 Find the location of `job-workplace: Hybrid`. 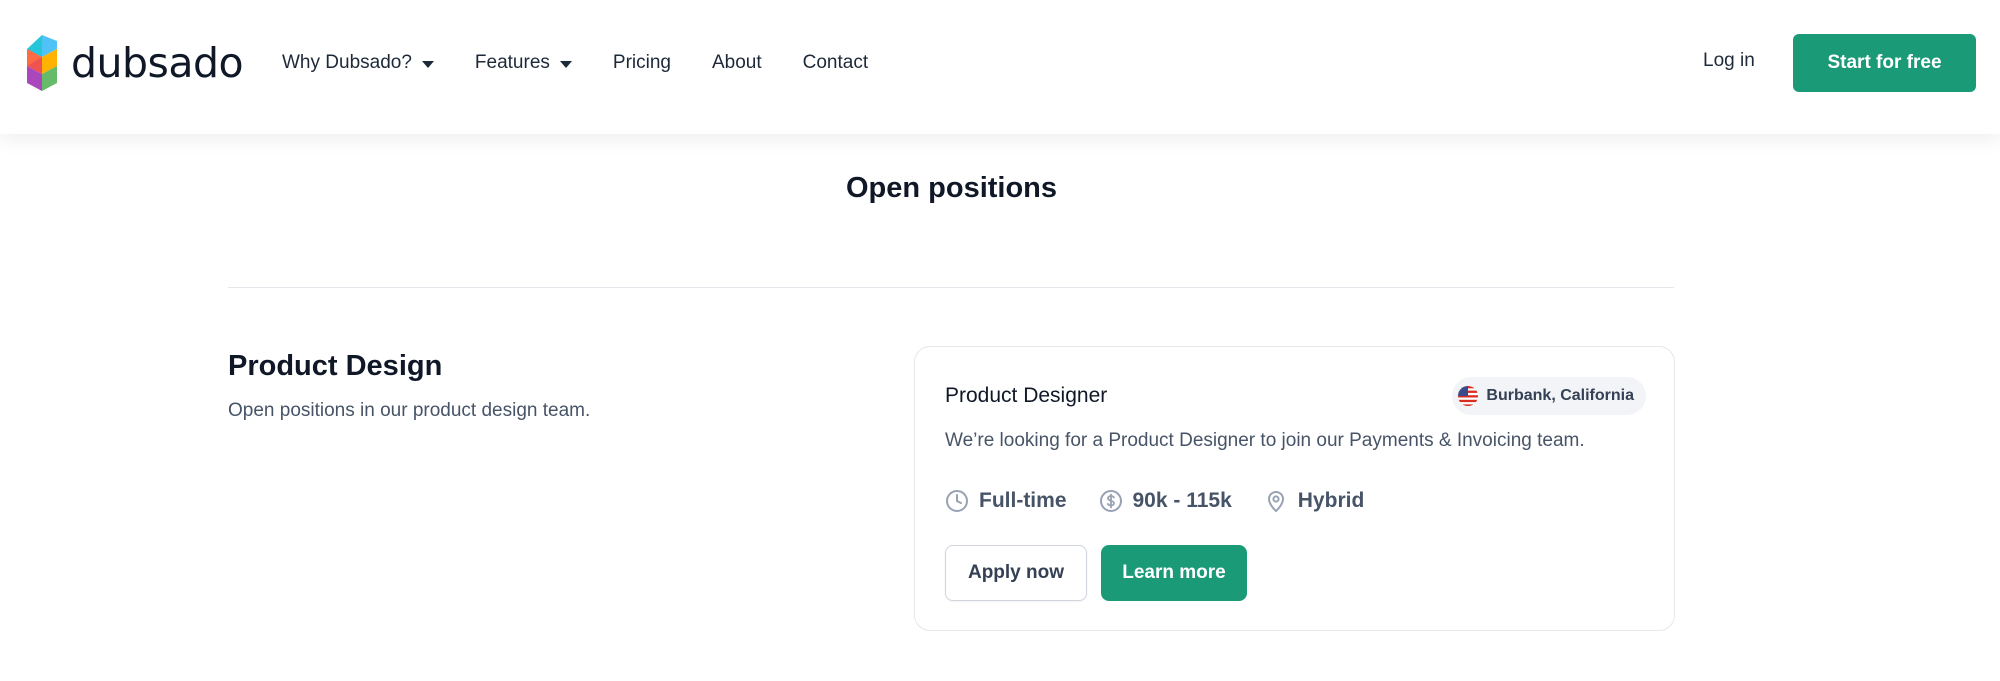

job-workplace: Hybrid is located at coordinates (1314, 501).